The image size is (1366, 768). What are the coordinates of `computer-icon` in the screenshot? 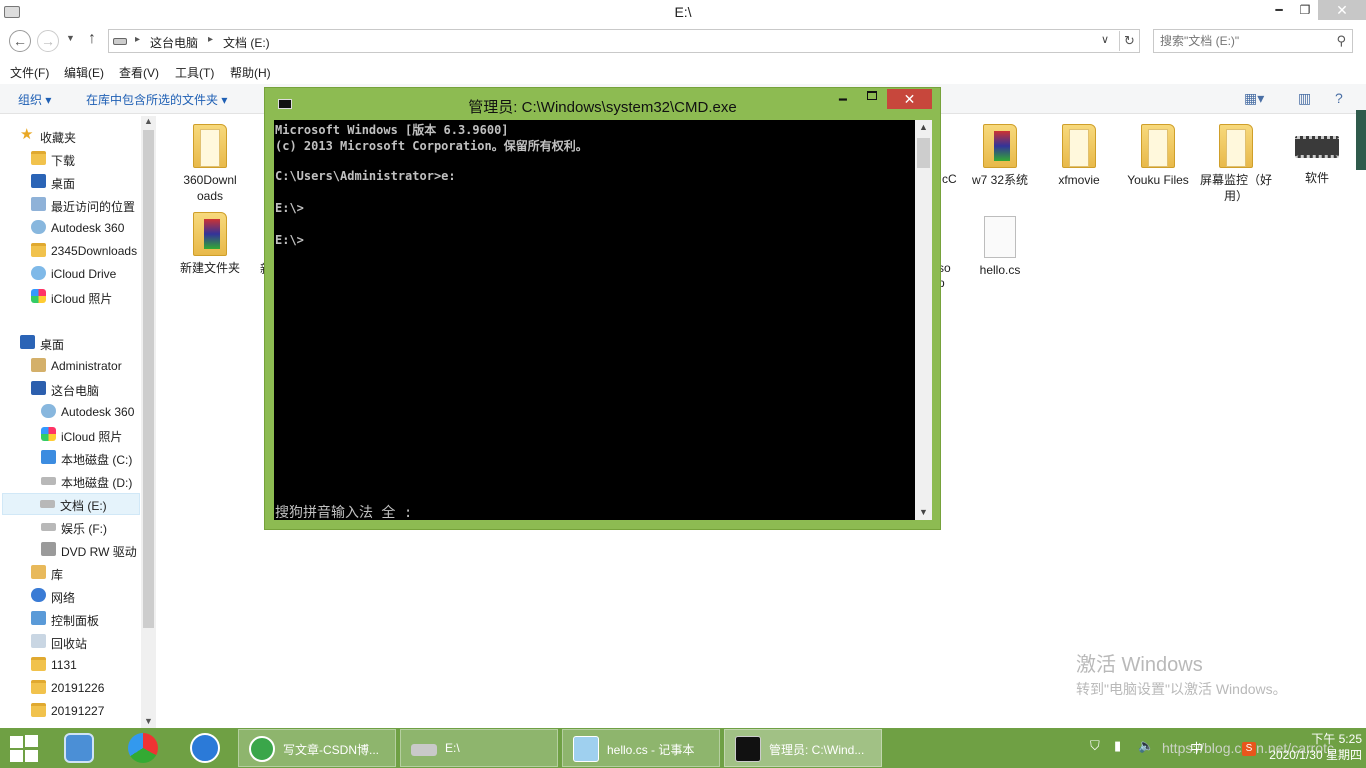 It's located at (38, 388).